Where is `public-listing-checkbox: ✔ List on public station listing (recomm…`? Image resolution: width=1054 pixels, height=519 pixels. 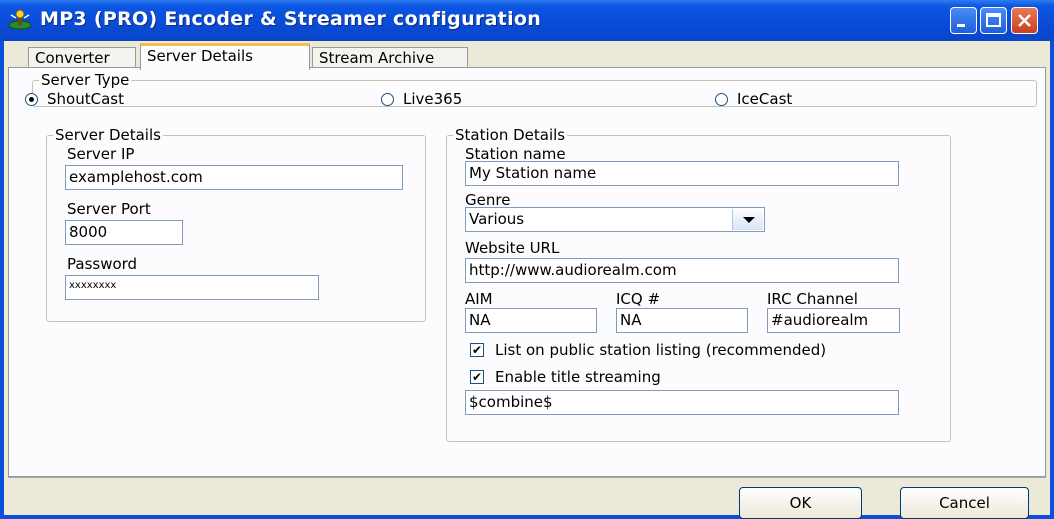
public-listing-checkbox: ✔ List on public station listing (recomm… is located at coordinates (648, 350).